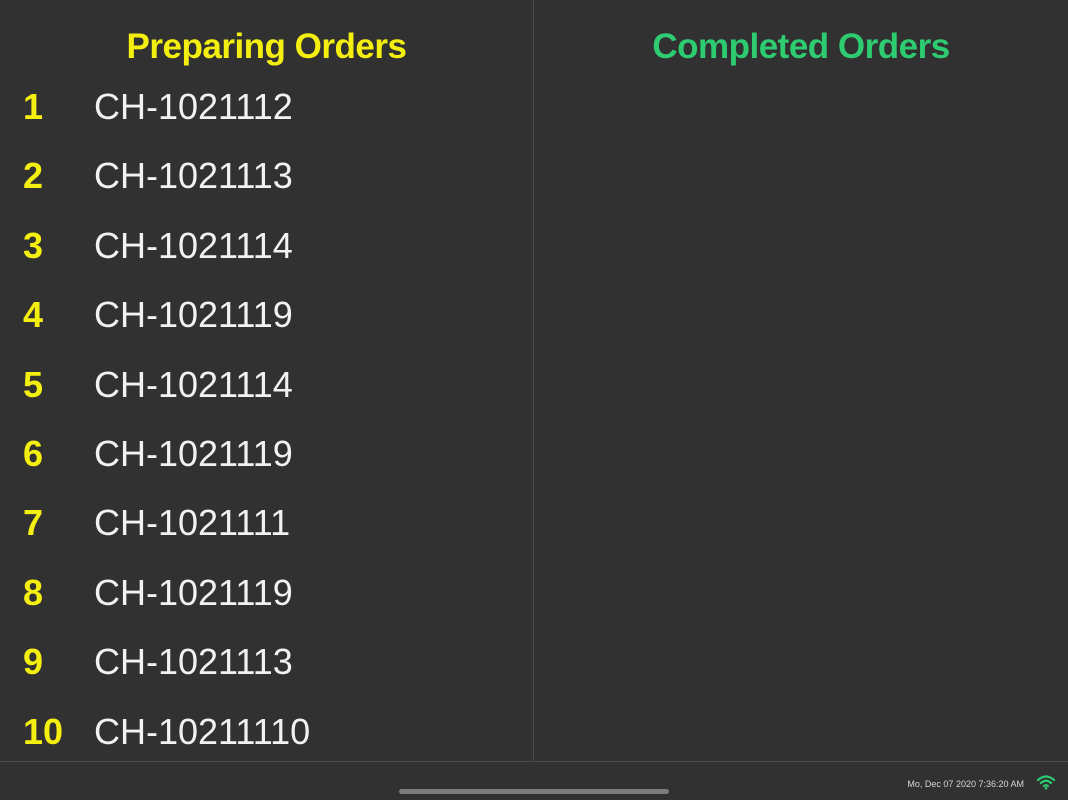 The height and width of the screenshot is (800, 1068). I want to click on order-row: 2 CH-1021113, so click(266, 174).